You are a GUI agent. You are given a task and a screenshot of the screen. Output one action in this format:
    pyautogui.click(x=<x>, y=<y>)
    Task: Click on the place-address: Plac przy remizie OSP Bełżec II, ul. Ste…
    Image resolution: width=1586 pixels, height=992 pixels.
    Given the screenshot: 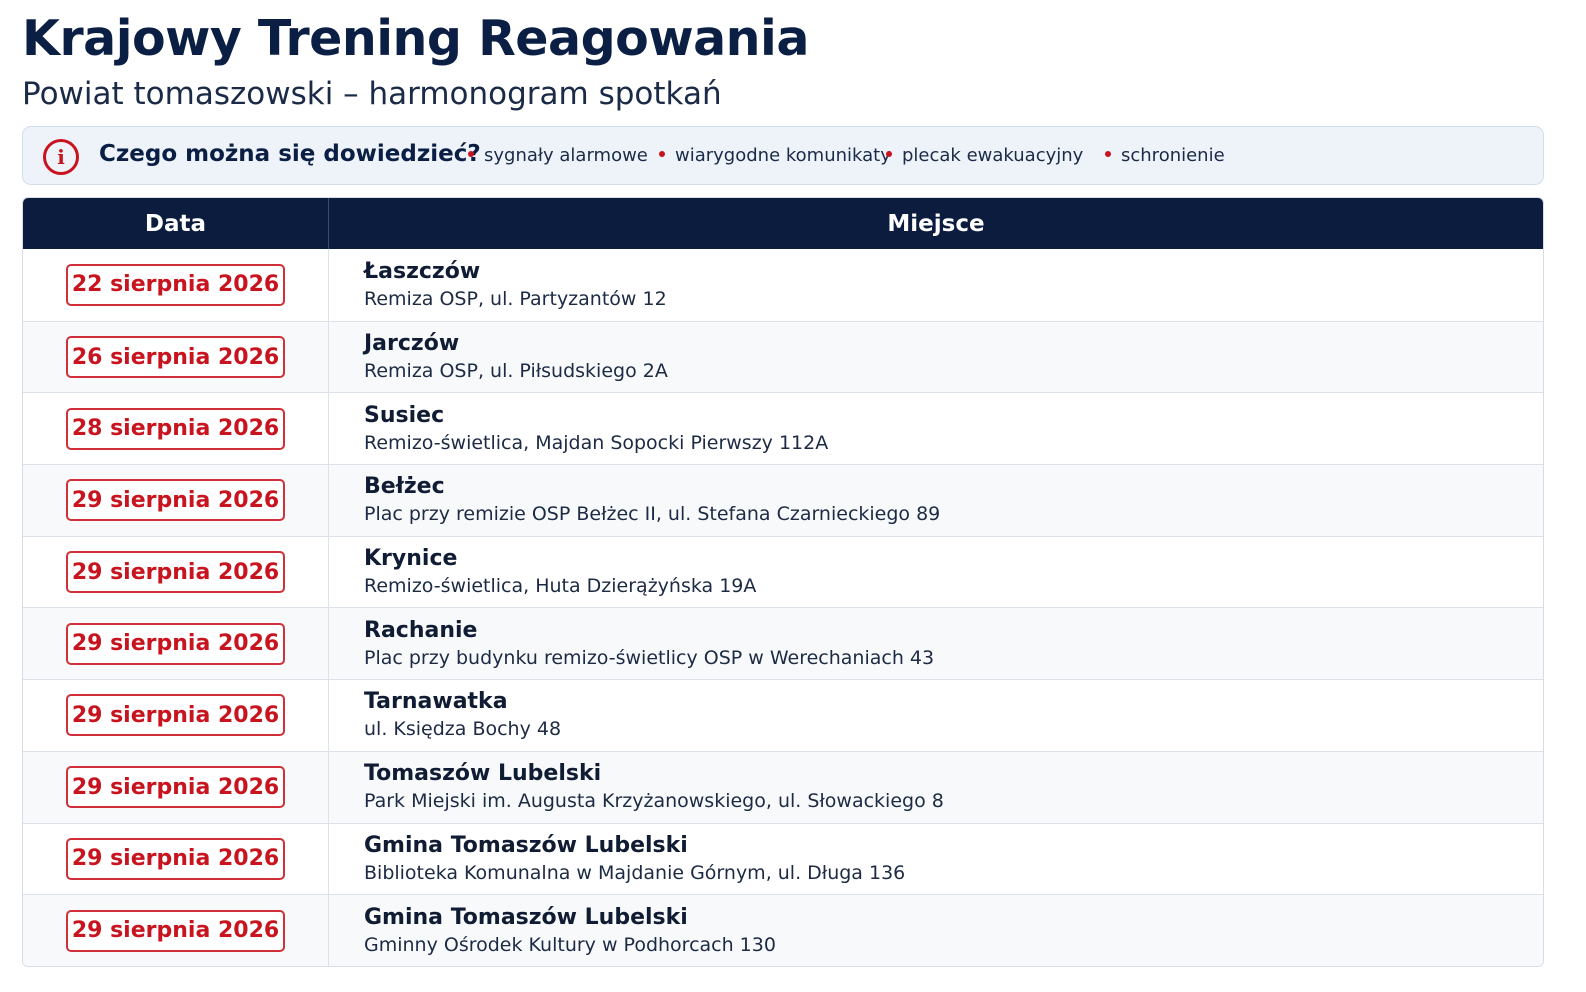 What is the action you would take?
    pyautogui.click(x=652, y=514)
    